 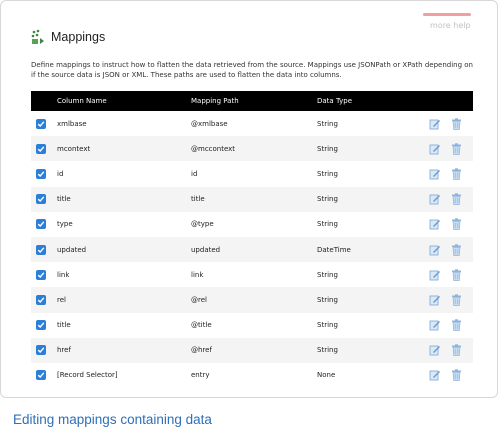 What do you see at coordinates (252, 123) in the screenshot?
I see `table-row: xmlbase @xmlbase String` at bounding box center [252, 123].